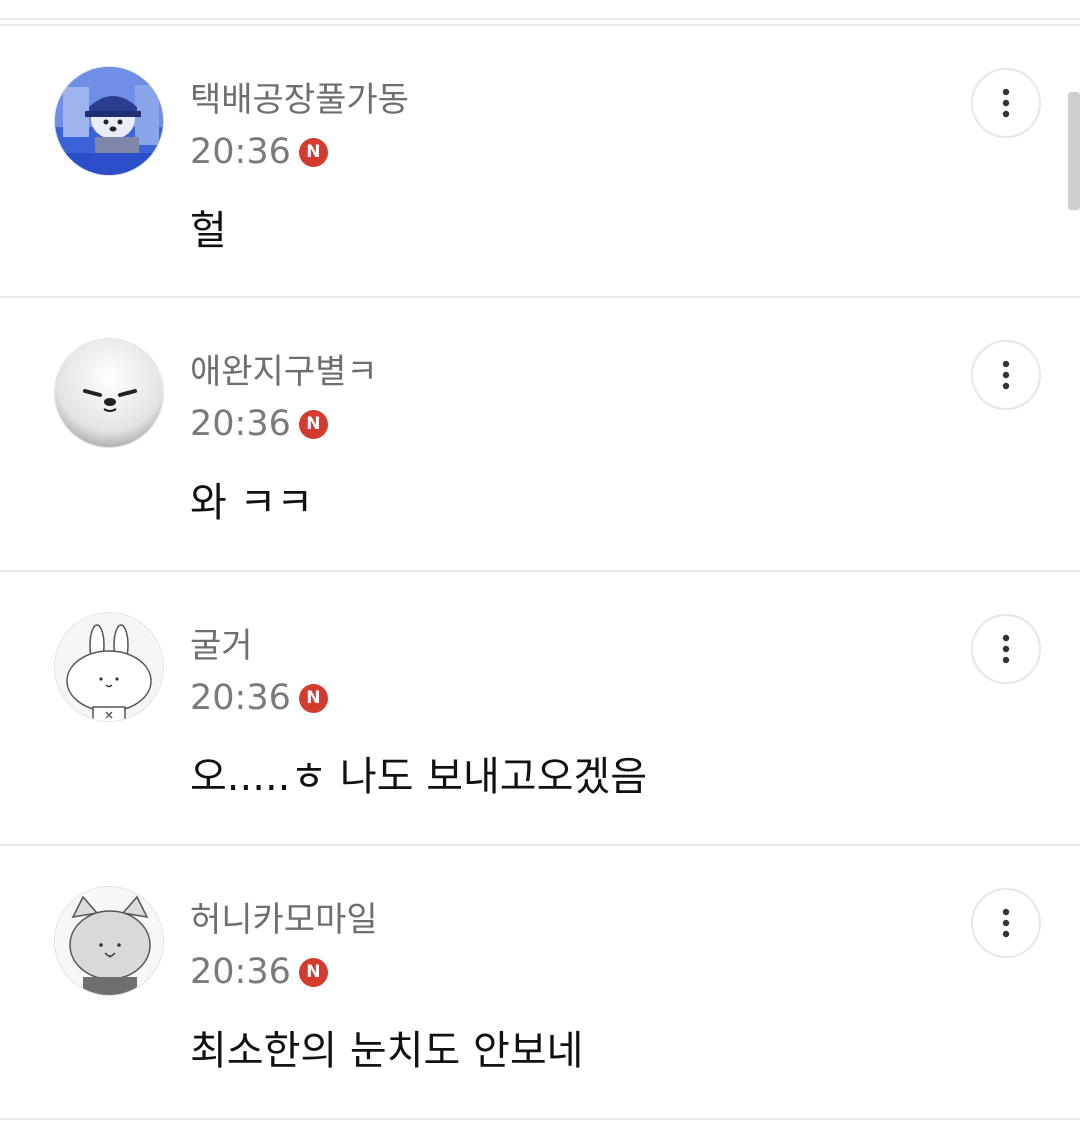  What do you see at coordinates (109, 941) in the screenshot?
I see `cat-avatar` at bounding box center [109, 941].